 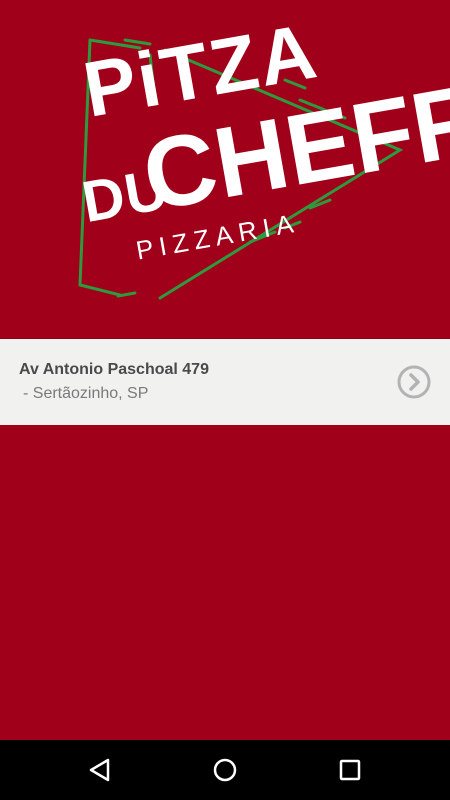 I want to click on home-circle-icon, so click(x=225, y=770).